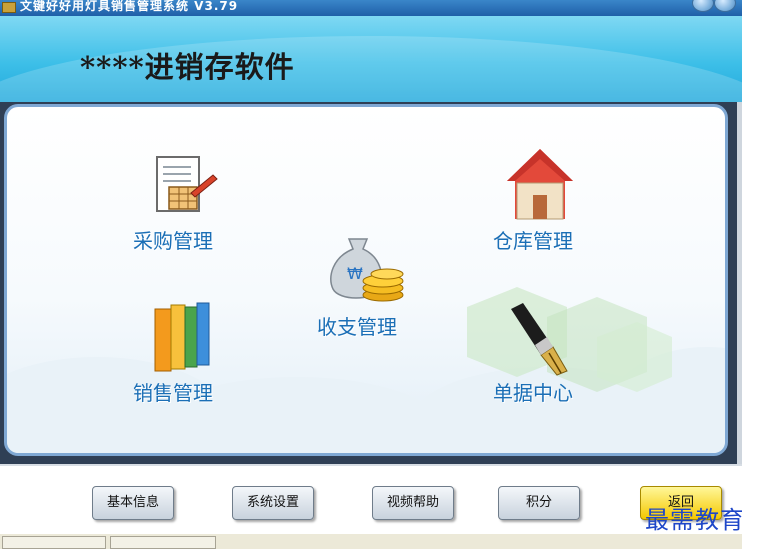 The width and height of the screenshot is (766, 549). What do you see at coordinates (133, 503) in the screenshot?
I see `basic-info-button: 基本信息` at bounding box center [133, 503].